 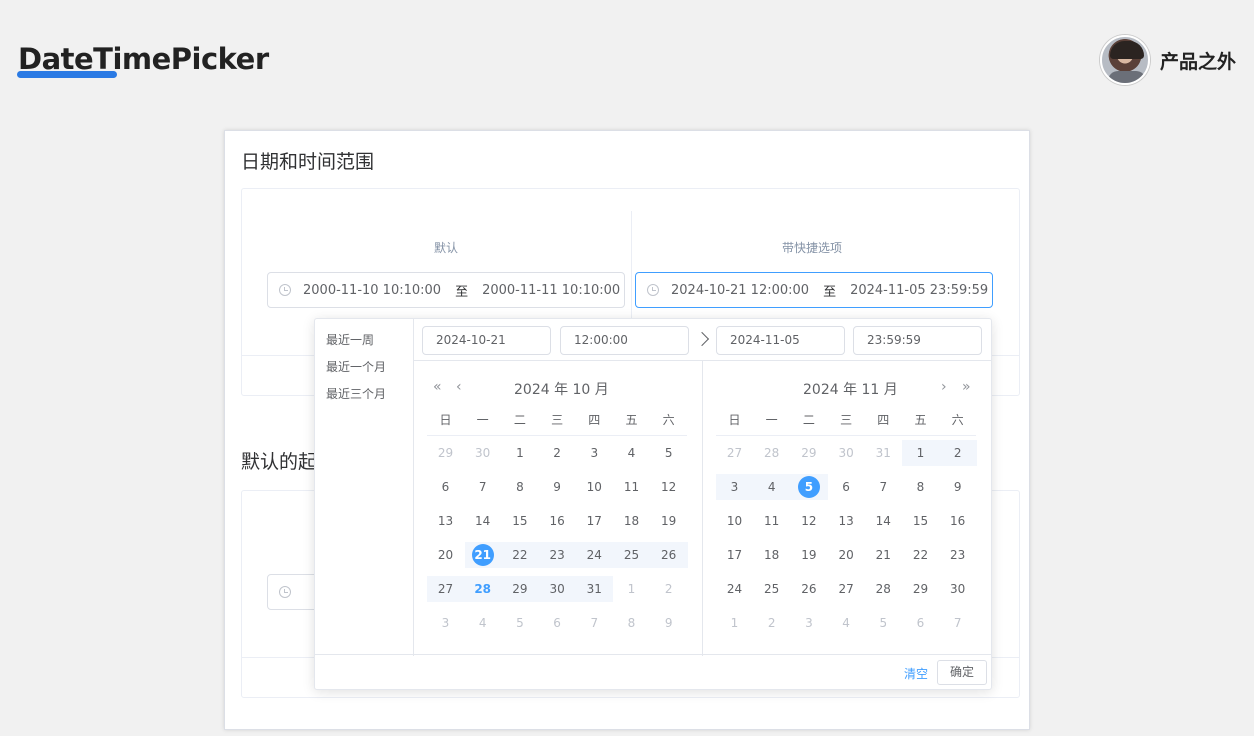 What do you see at coordinates (486, 340) in the screenshot?
I see `start-date-input: 2024-10-21` at bounding box center [486, 340].